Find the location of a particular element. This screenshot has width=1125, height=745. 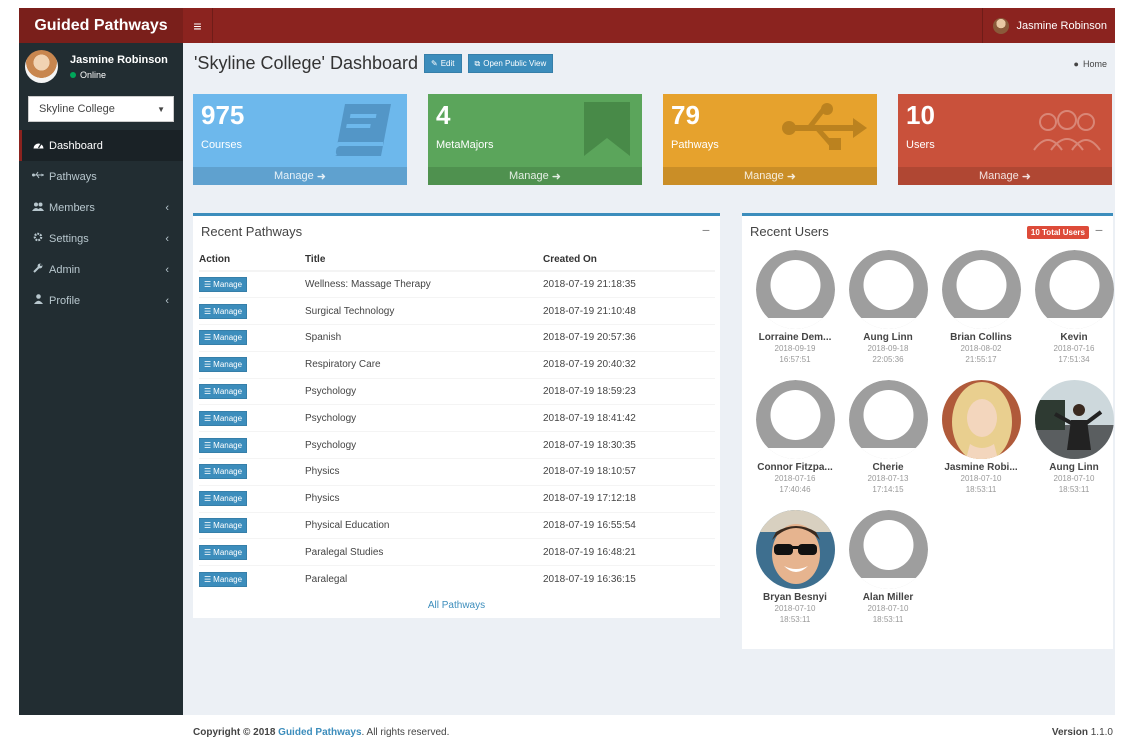

edit-button: ✎ Edit is located at coordinates (443, 63).